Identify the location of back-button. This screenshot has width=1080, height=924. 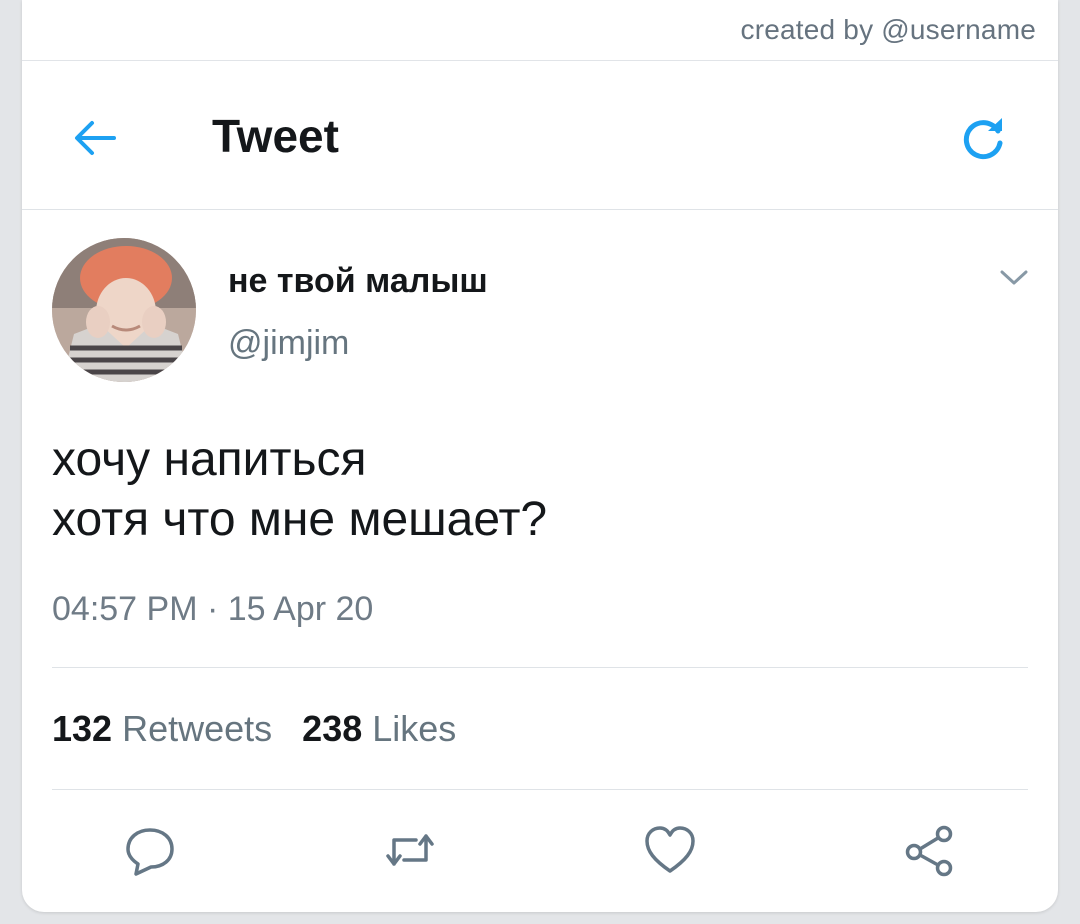
(95, 138).